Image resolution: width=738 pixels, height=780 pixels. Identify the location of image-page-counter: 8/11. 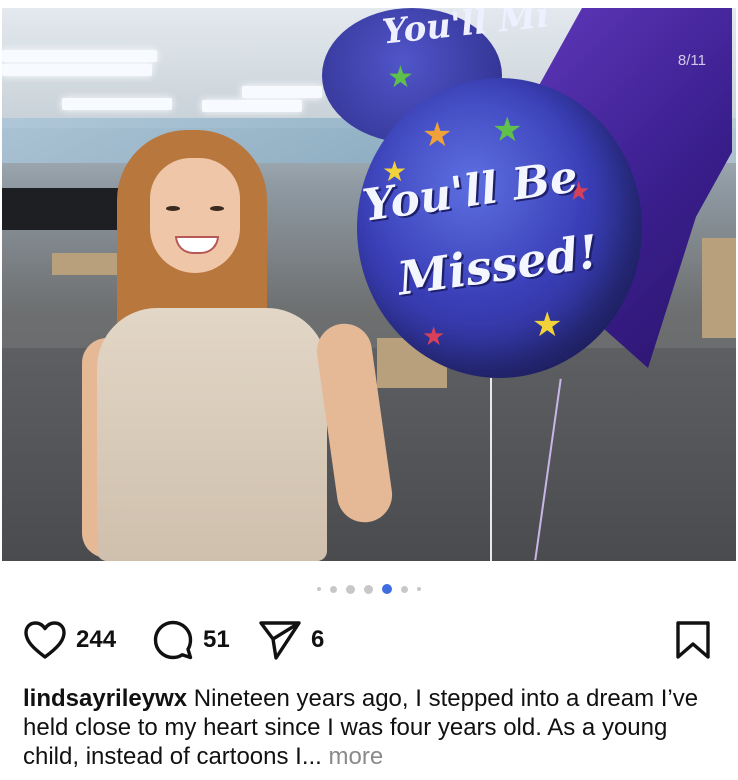
(691, 60).